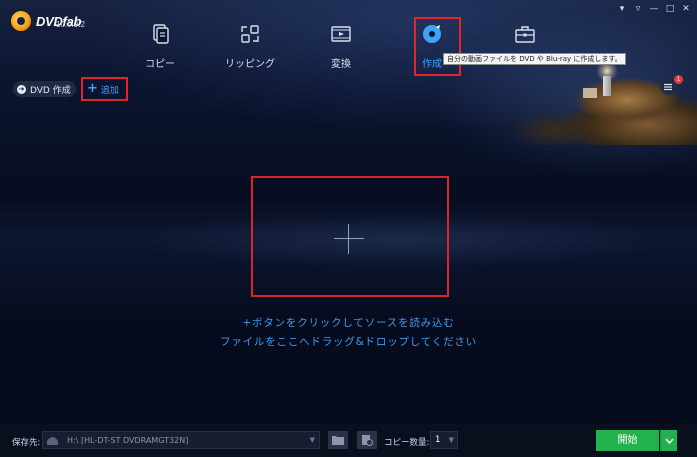 This screenshot has height=457, width=697. I want to click on minimize-icon: —, so click(654, 9).